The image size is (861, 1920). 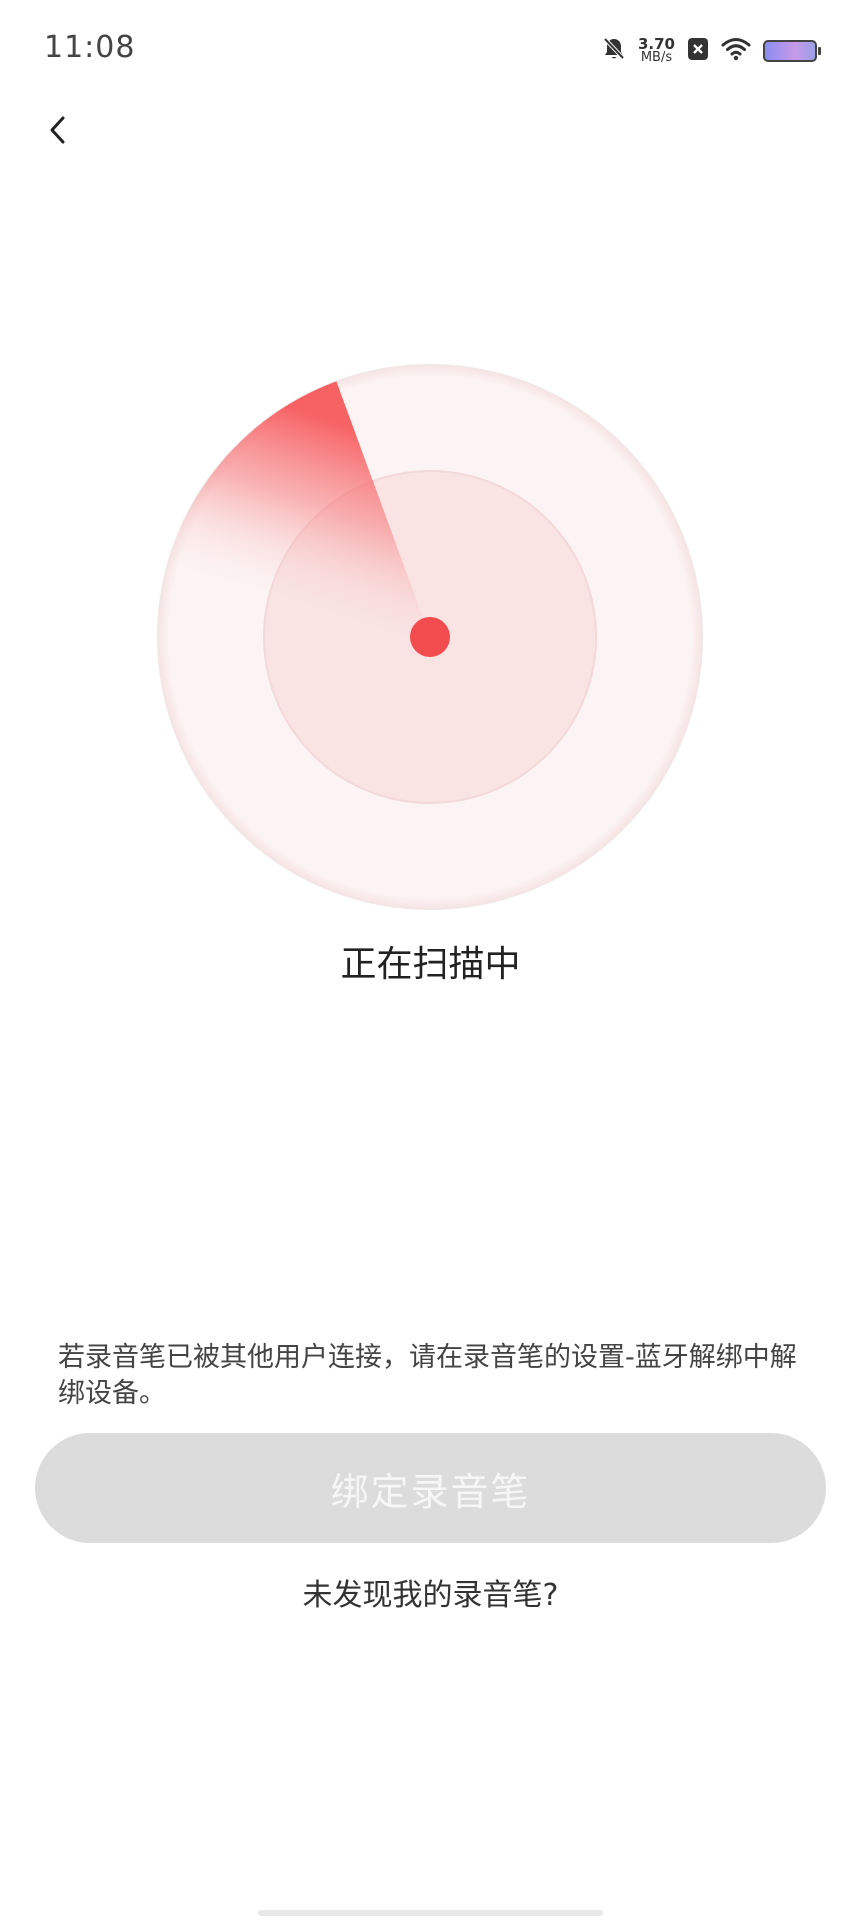 I want to click on net-speed-value: 3.70, so click(x=656, y=44).